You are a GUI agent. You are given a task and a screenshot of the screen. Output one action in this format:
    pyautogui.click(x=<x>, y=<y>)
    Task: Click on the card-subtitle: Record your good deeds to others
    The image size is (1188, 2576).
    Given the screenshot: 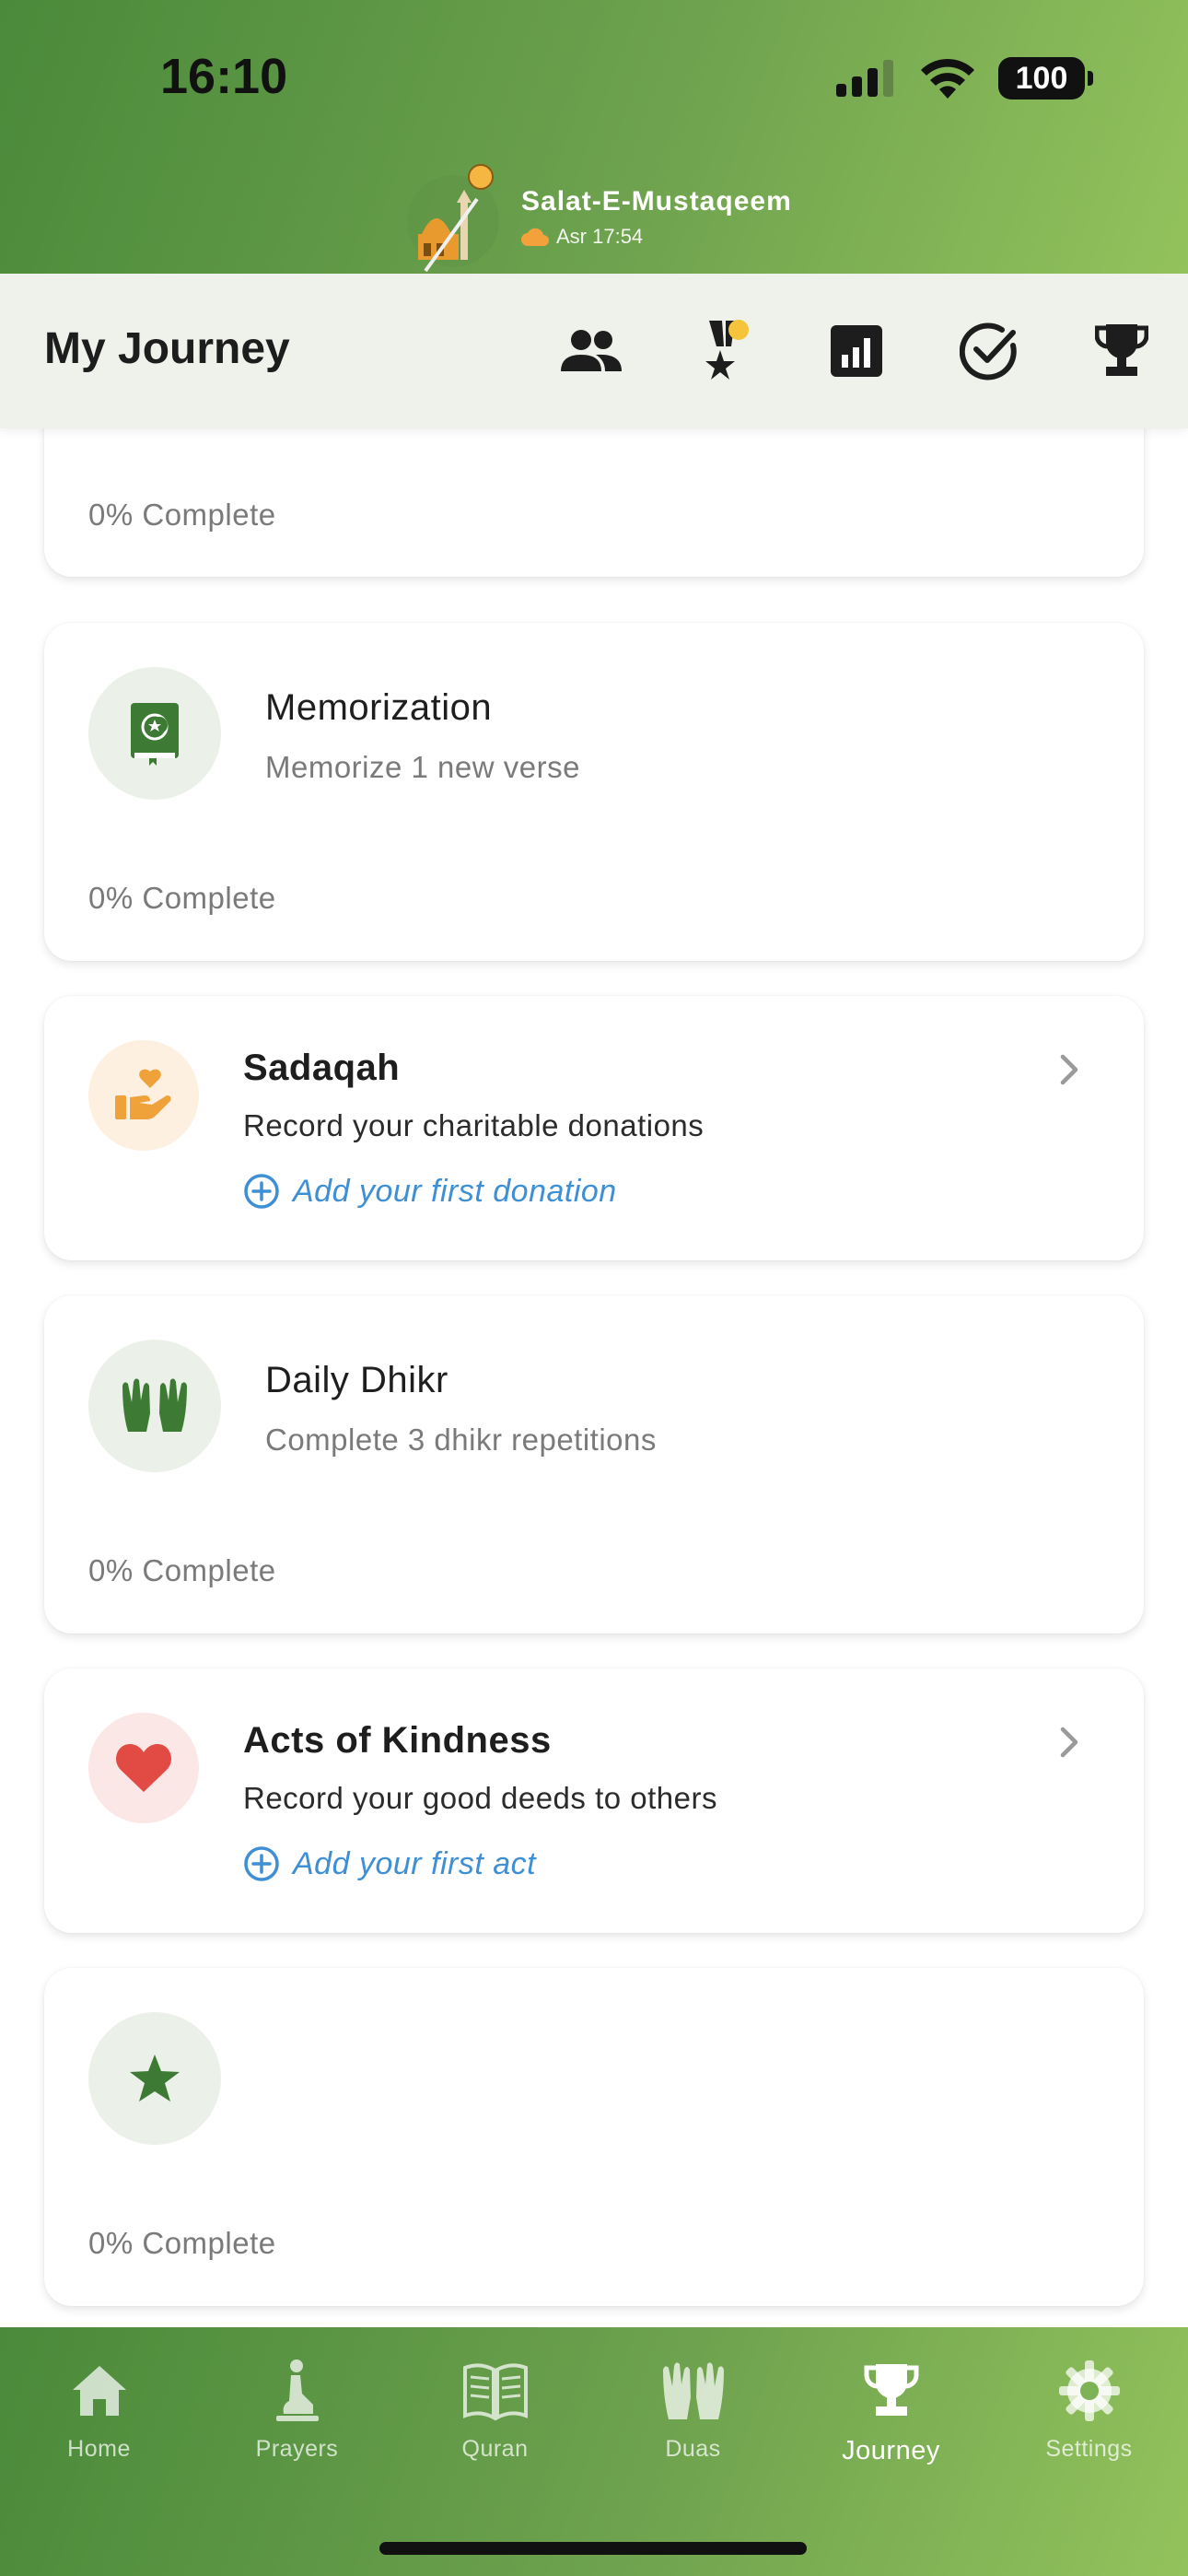 What is the action you would take?
    pyautogui.click(x=480, y=1798)
    